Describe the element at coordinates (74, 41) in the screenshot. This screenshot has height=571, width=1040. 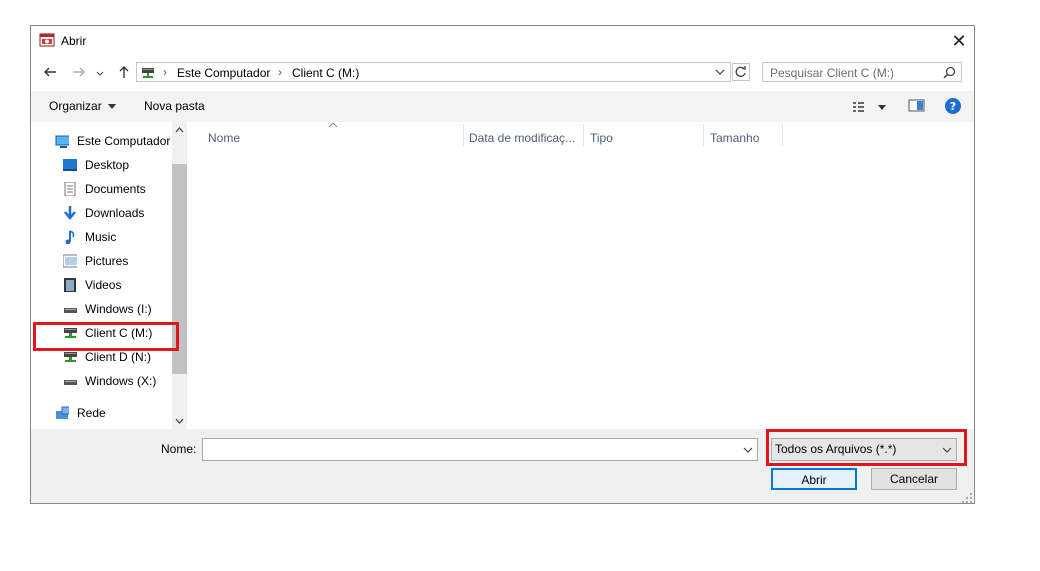
I see `window-title: Abrir` at that location.